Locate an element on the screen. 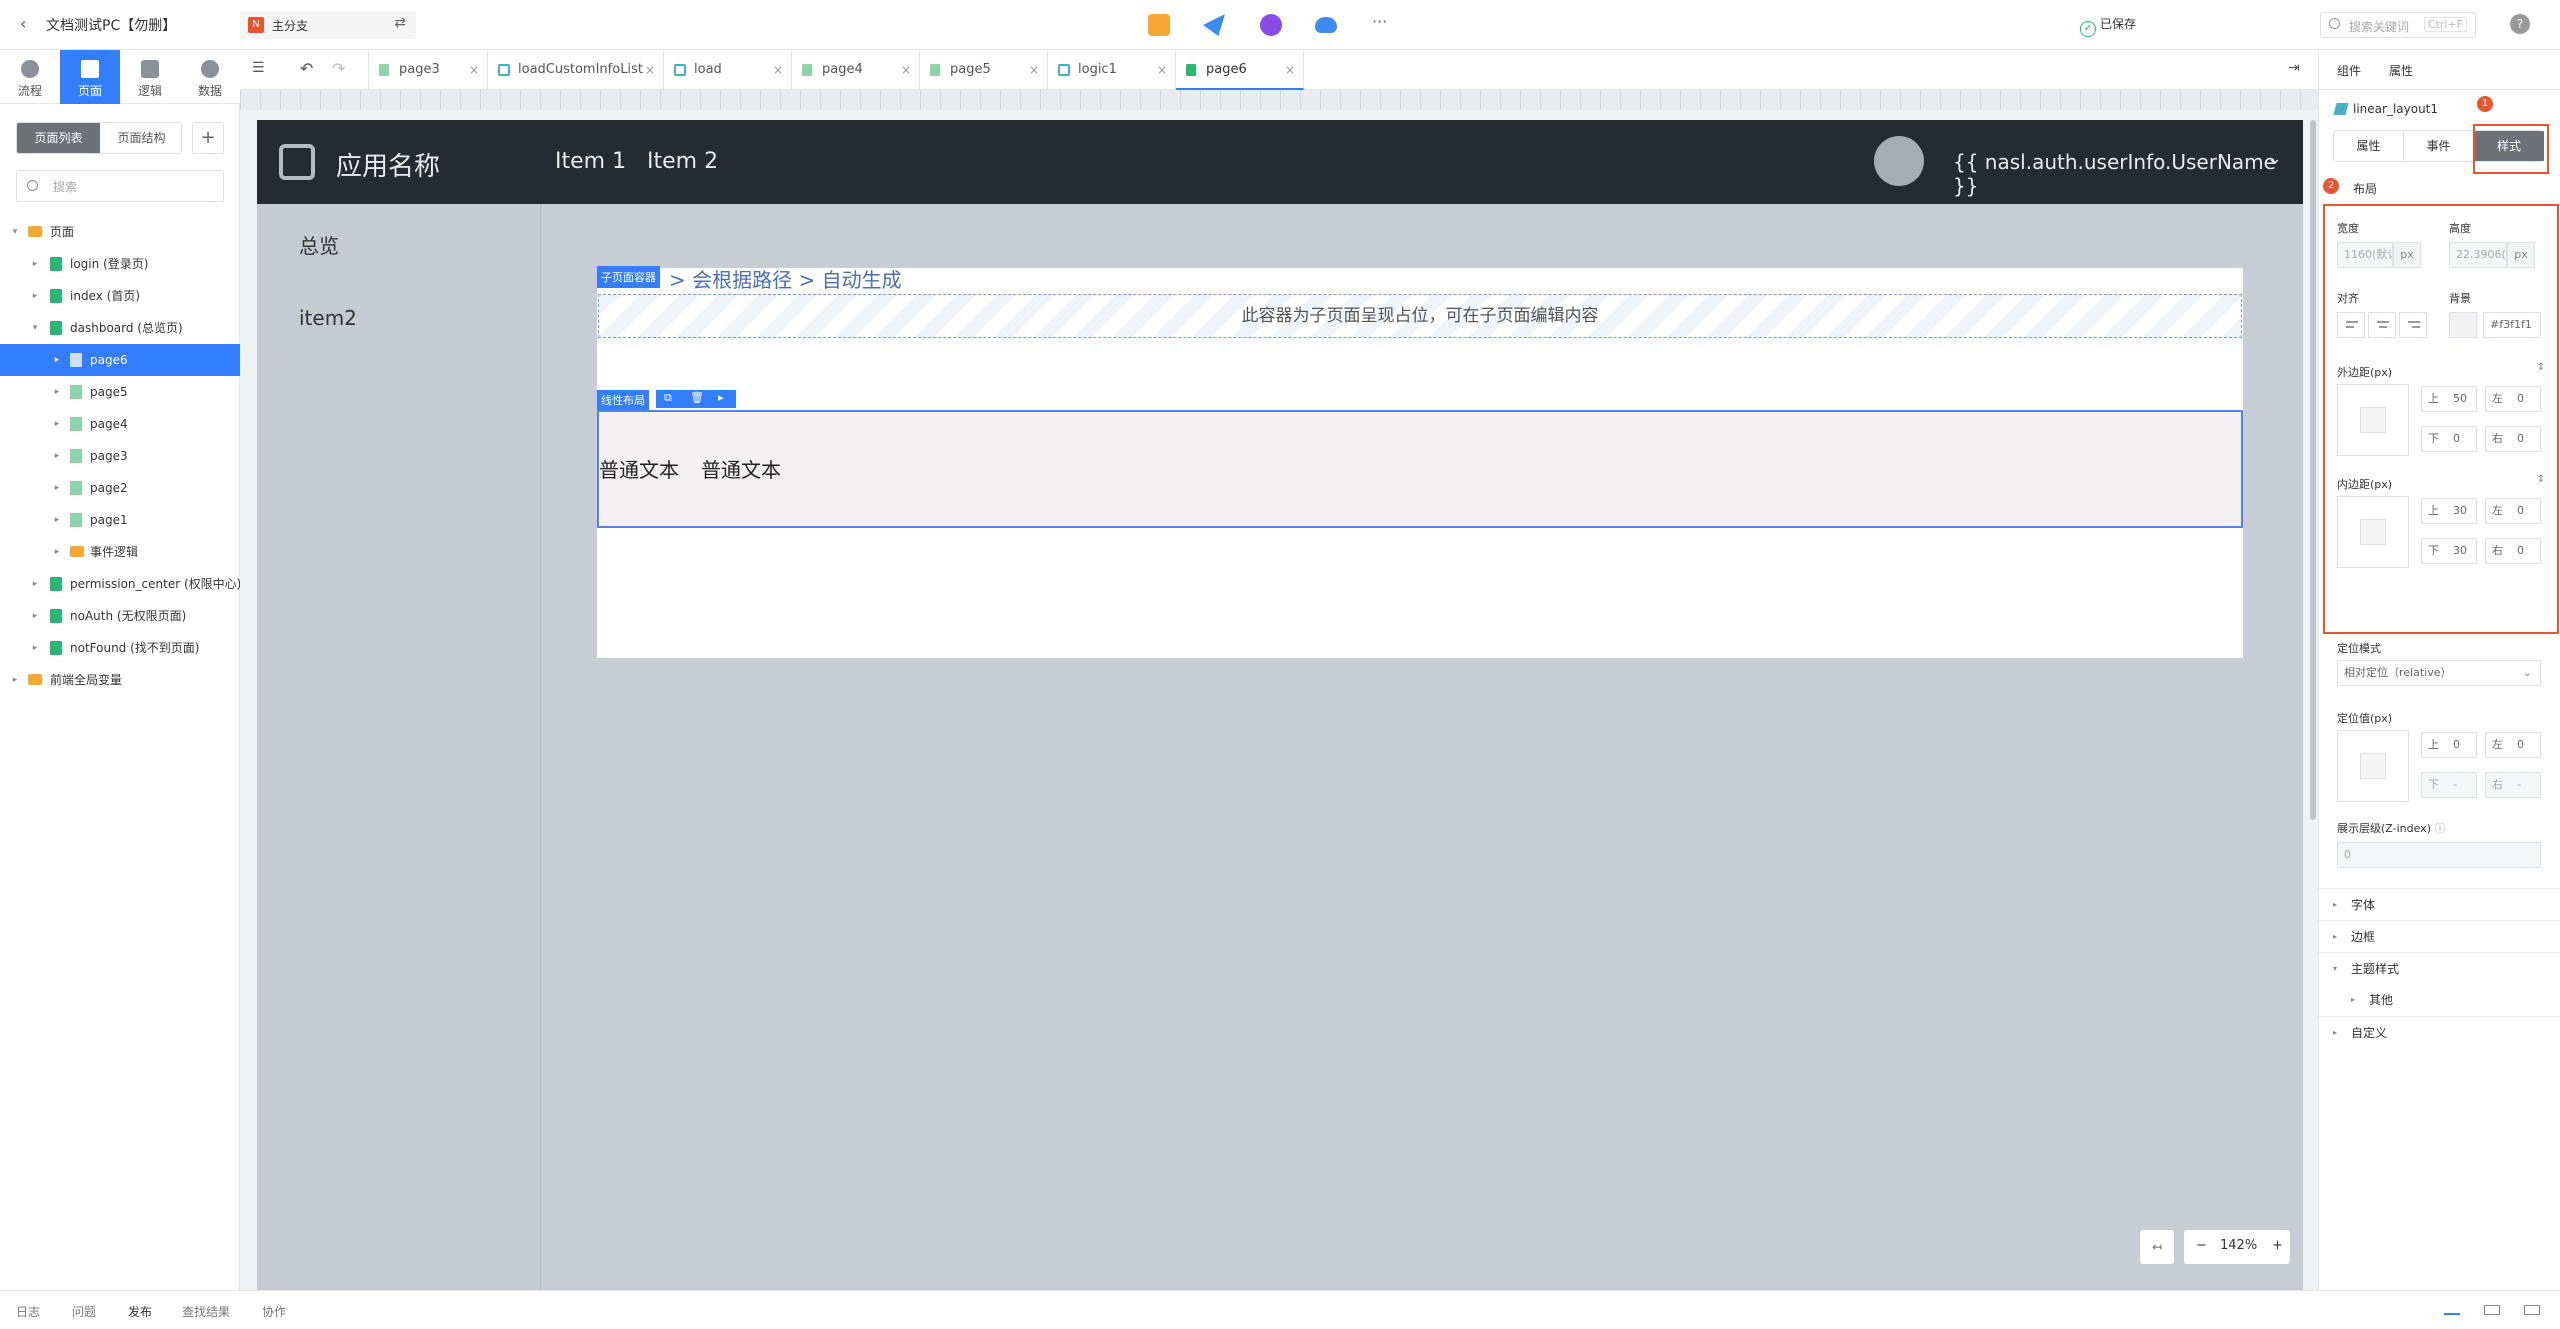  section-custom: ▸ 自定义 is located at coordinates (2439, 1032).